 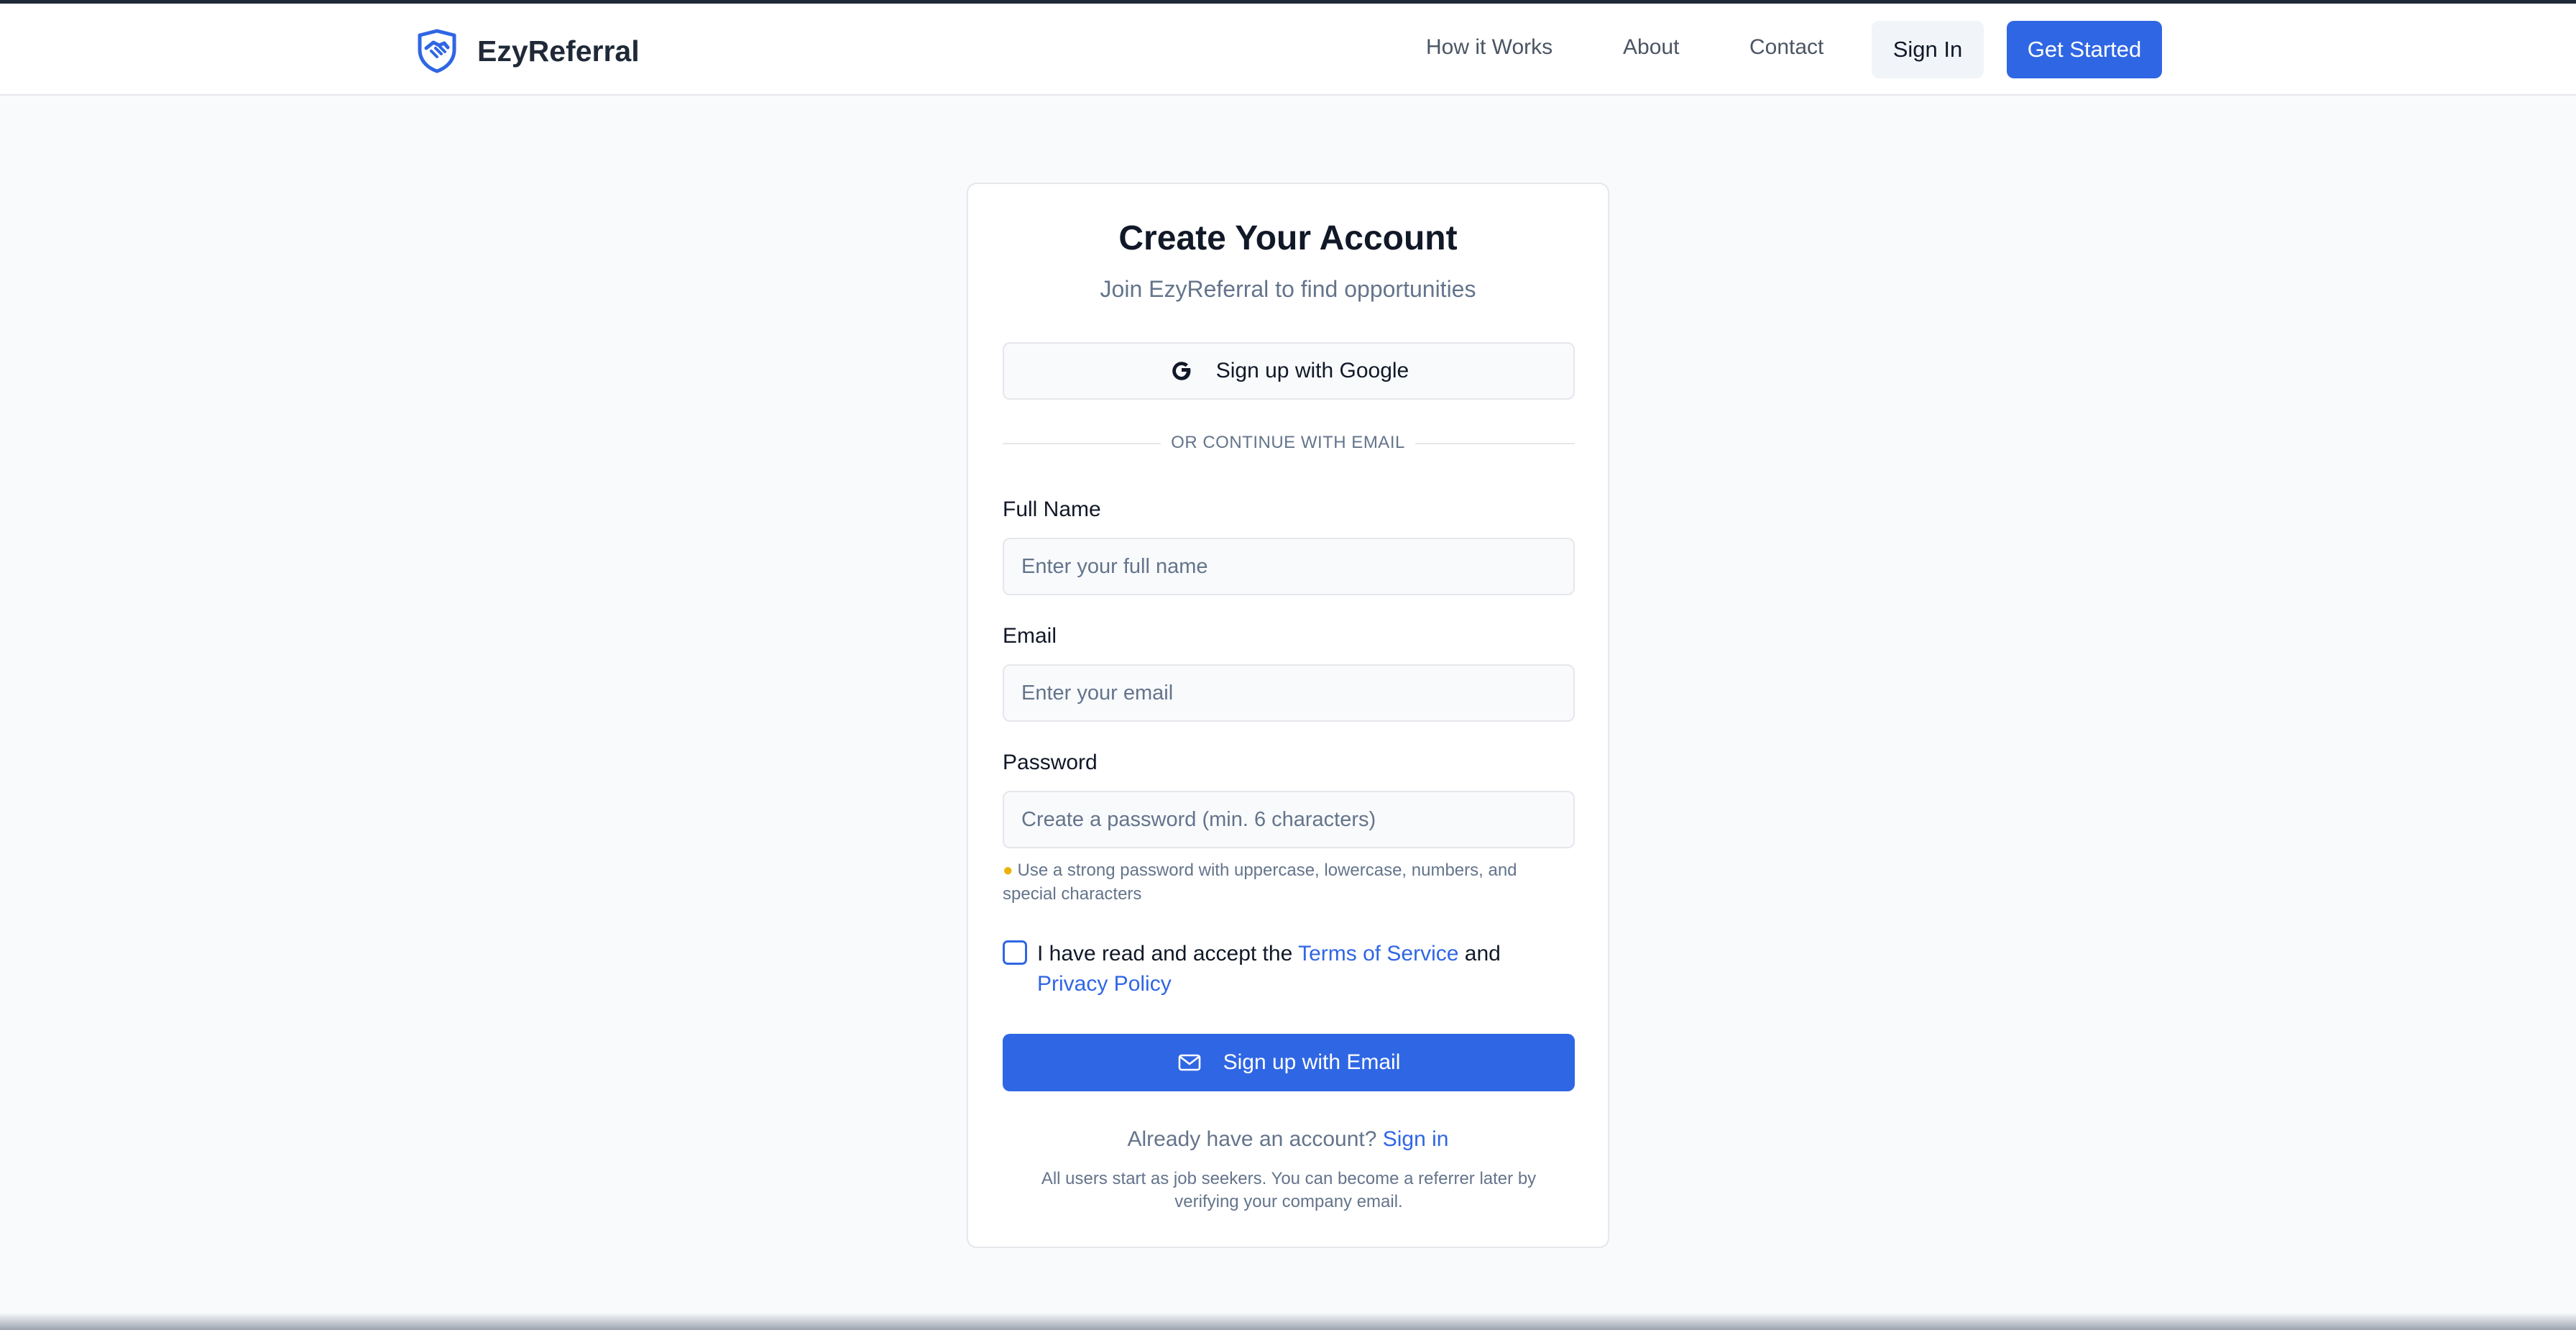 I want to click on sign-in-link: Sign in, so click(x=1416, y=1139).